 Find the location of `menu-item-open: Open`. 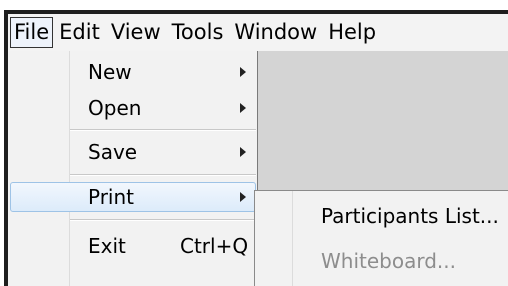

menu-item-open: Open is located at coordinates (132, 108).